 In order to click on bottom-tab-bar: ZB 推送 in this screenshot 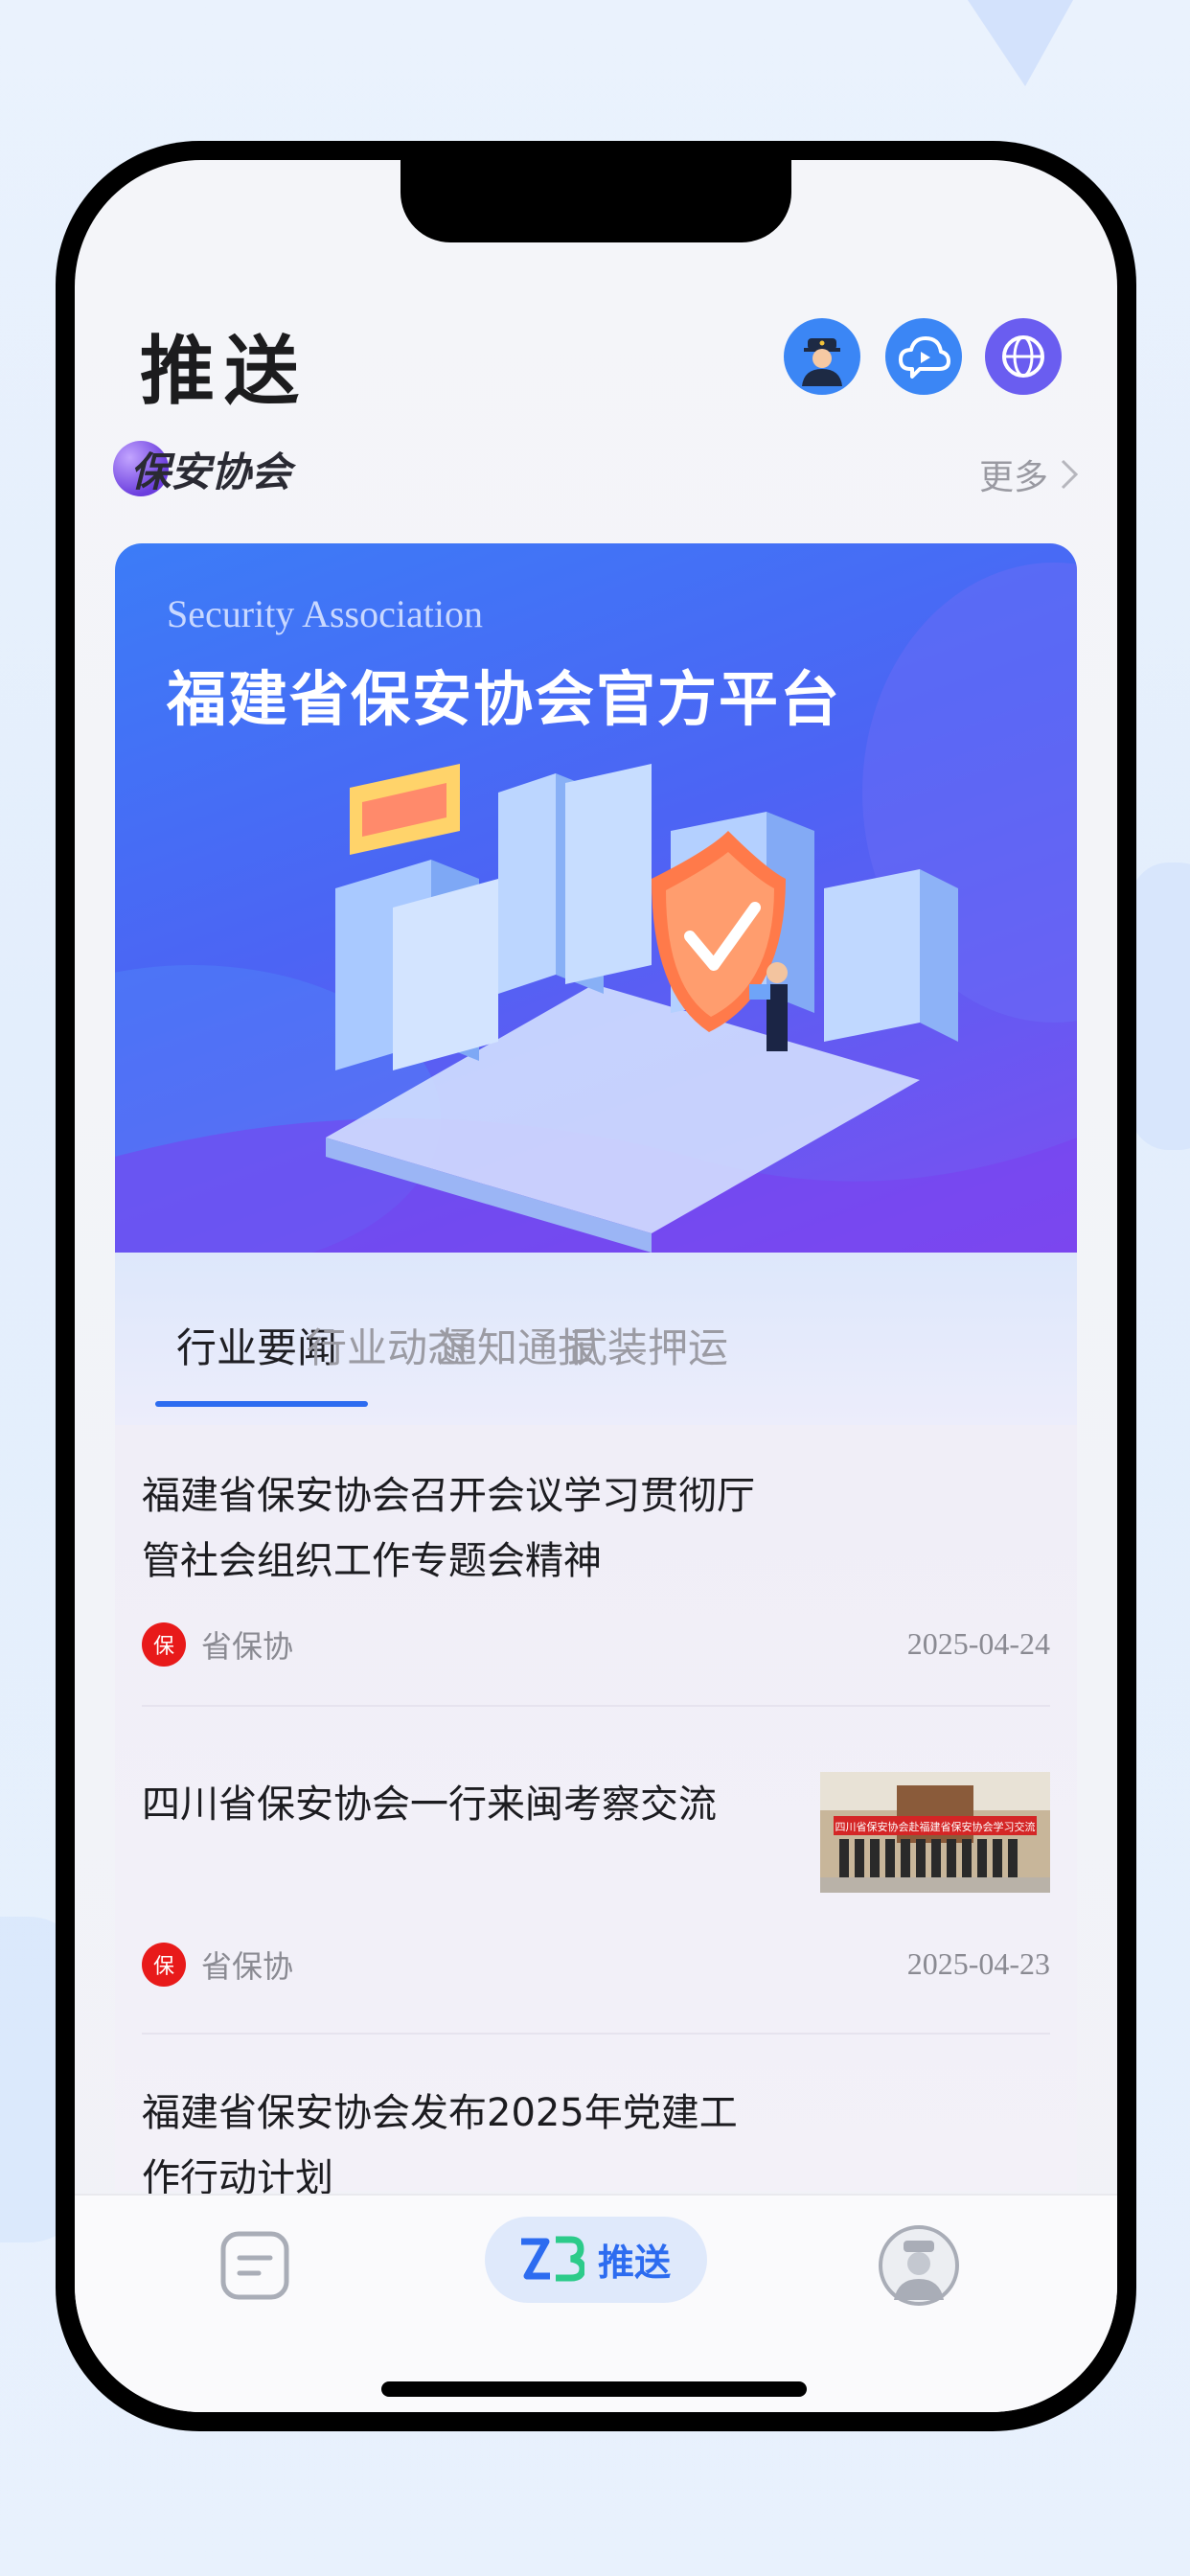, I will do `click(596, 2303)`.